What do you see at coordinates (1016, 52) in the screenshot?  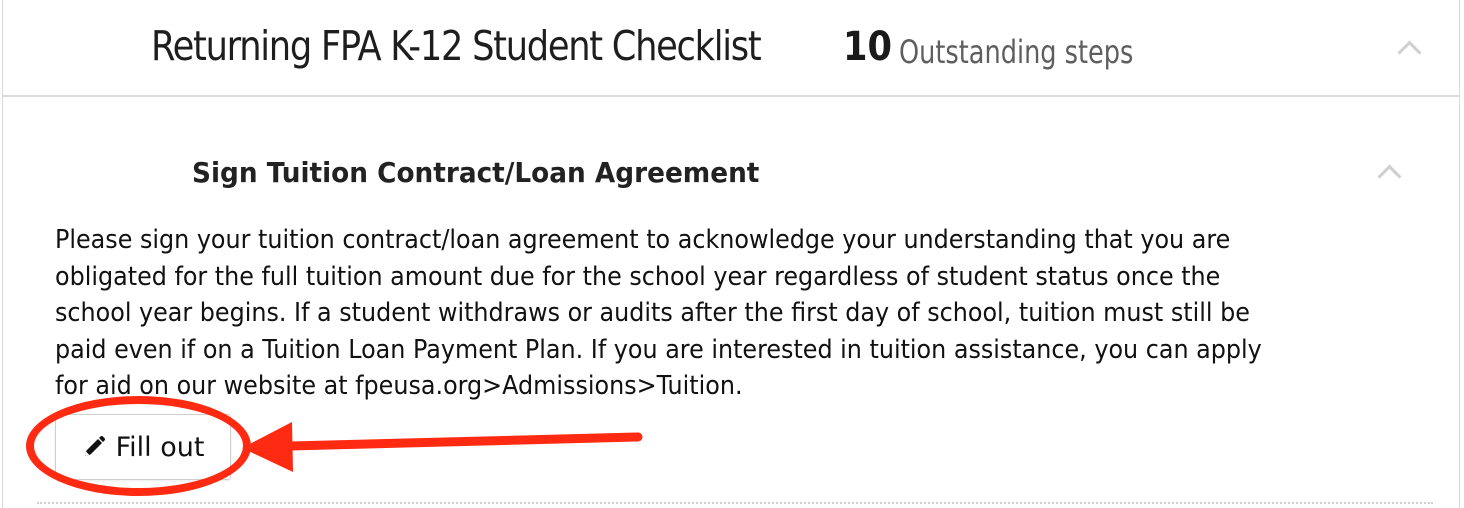 I see `outstanding-label: Outstanding steps` at bounding box center [1016, 52].